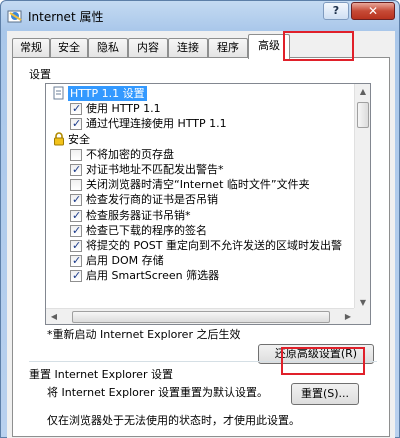 The width and height of the screenshot is (400, 438). Describe the element at coordinates (228, 48) in the screenshot. I see `tab-programs: 程序` at that location.